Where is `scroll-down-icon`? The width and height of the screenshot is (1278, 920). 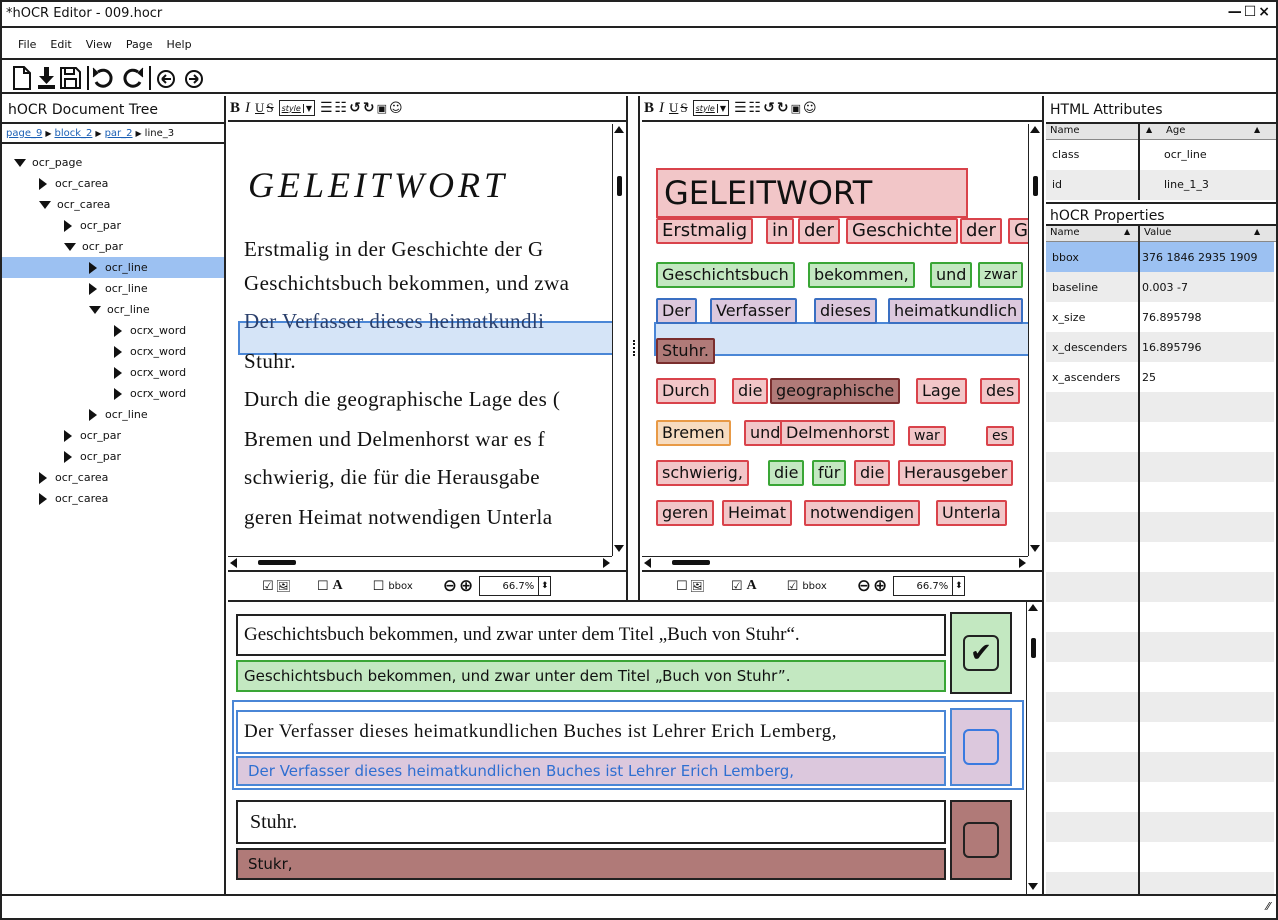 scroll-down-icon is located at coordinates (1035, 548).